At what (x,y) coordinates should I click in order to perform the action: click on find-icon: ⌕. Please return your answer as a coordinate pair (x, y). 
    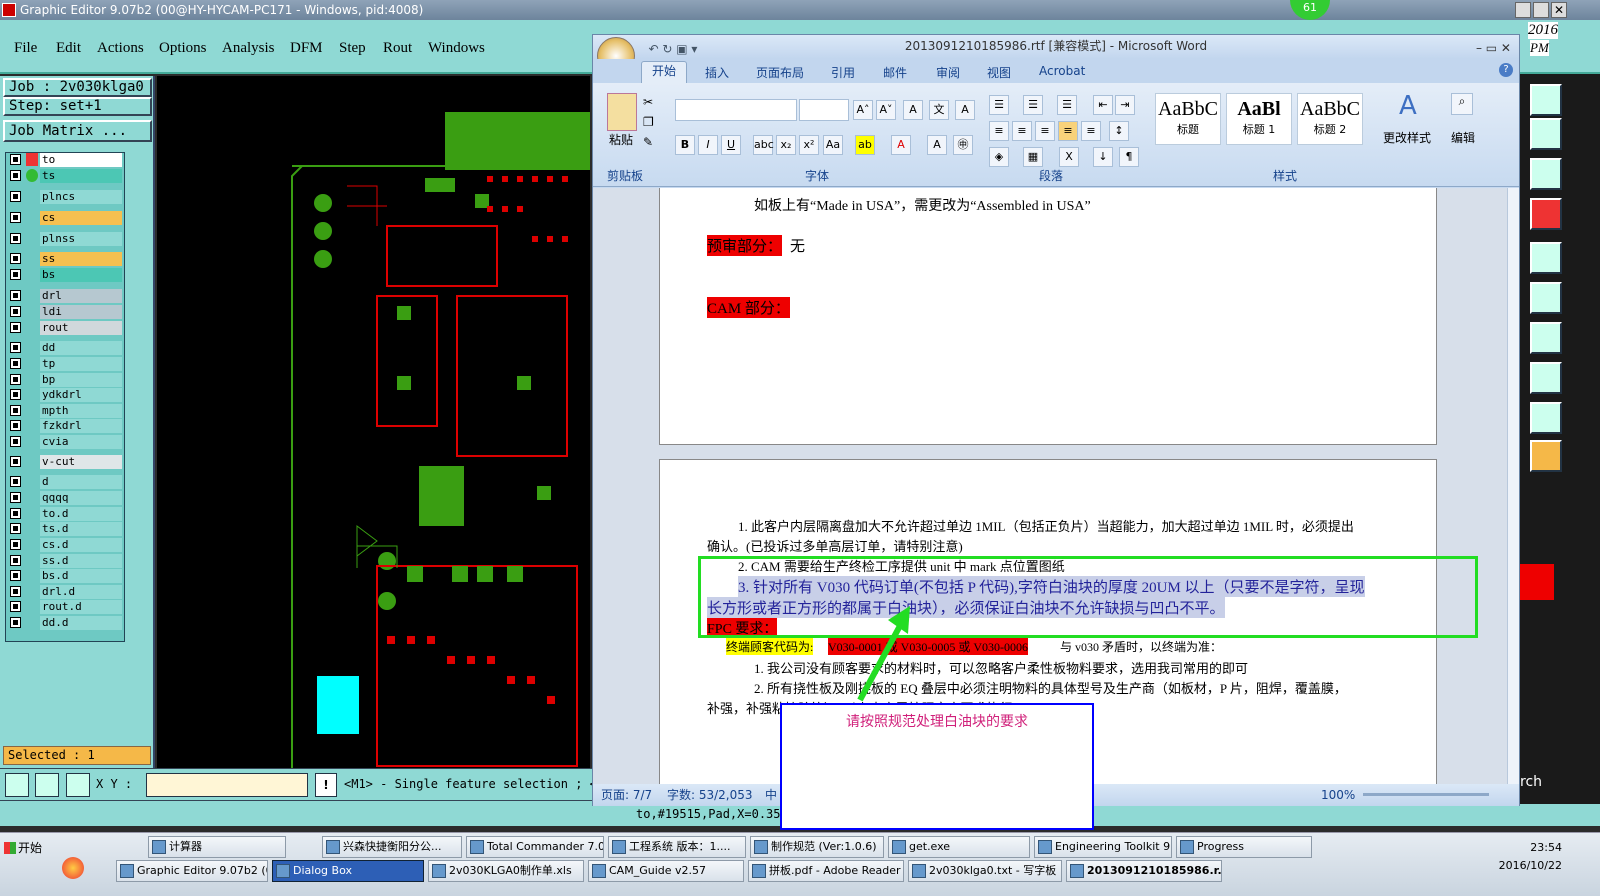
    Looking at the image, I should click on (1462, 104).